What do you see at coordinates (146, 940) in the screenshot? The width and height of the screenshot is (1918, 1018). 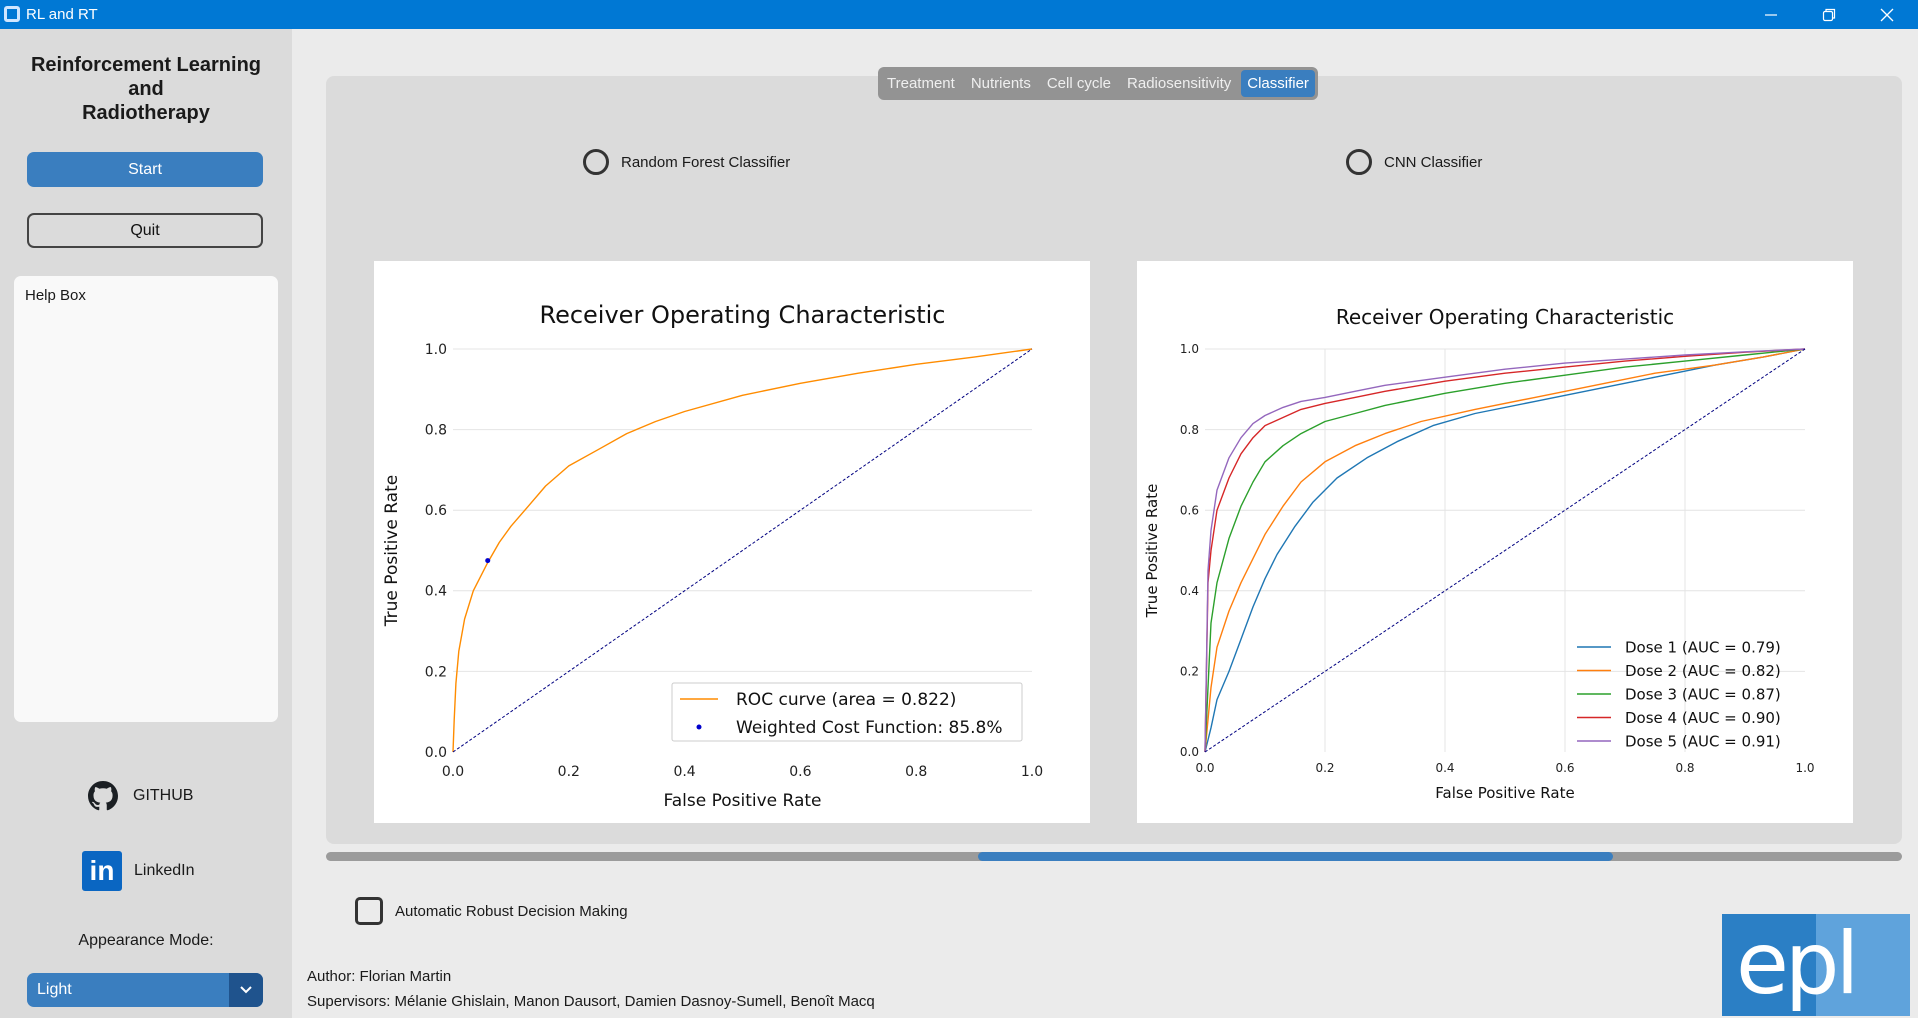 I see `appearance-mode-label: Appearance Mode:` at bounding box center [146, 940].